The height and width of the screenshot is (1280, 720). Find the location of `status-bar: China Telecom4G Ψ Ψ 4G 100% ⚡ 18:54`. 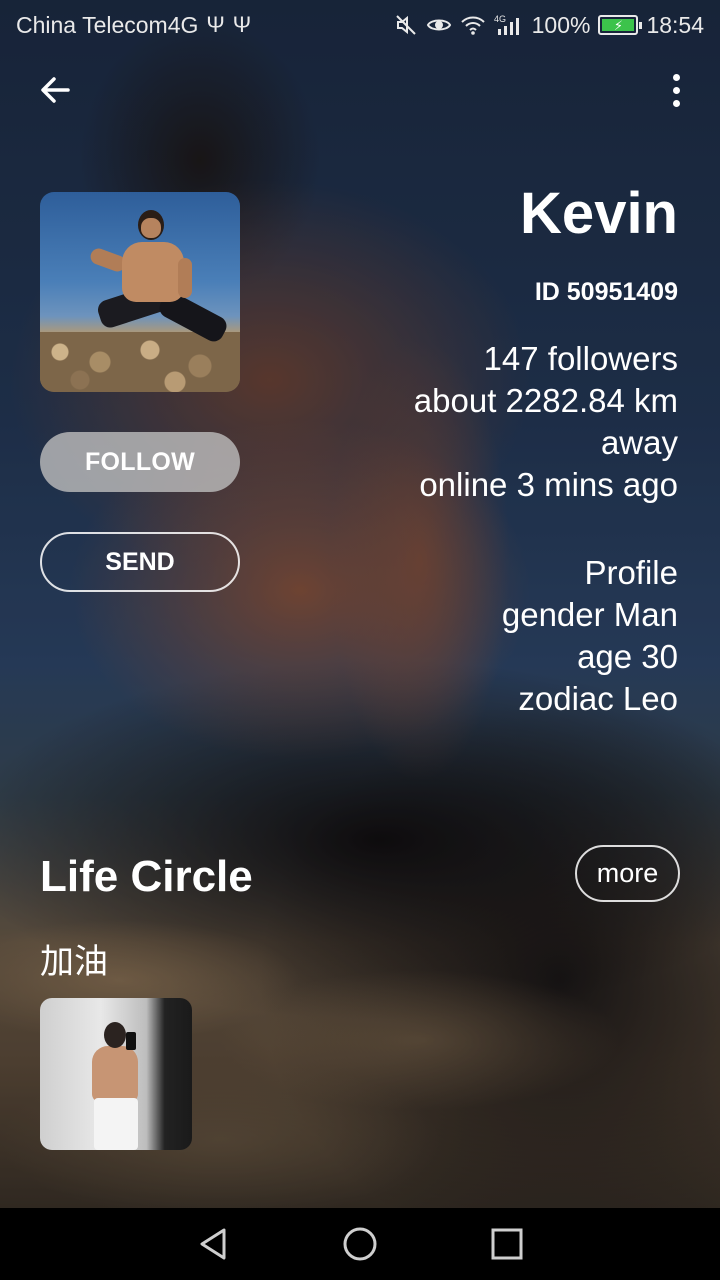

status-bar: China Telecom4G Ψ Ψ 4G 100% ⚡ 18:54 is located at coordinates (360, 25).